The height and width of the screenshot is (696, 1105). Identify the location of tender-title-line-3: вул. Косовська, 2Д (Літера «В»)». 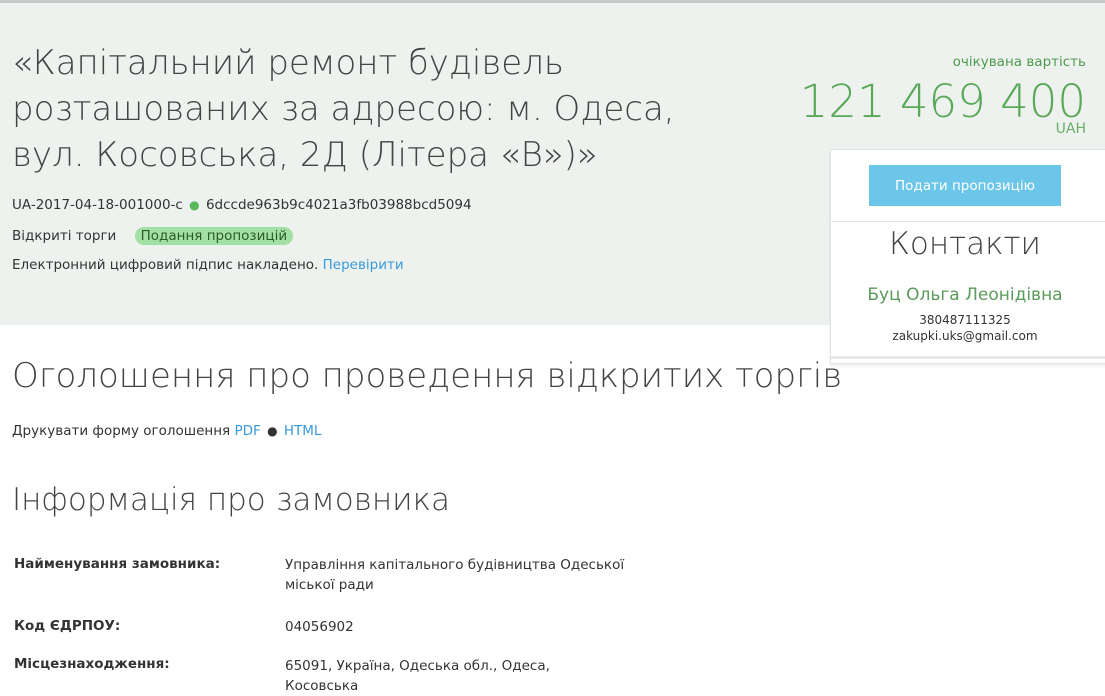
(305, 155).